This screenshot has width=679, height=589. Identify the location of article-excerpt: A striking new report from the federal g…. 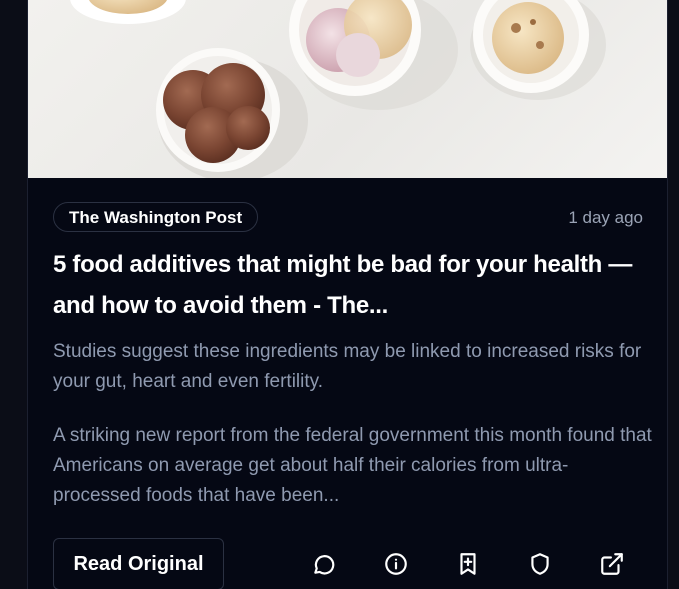
(352, 465).